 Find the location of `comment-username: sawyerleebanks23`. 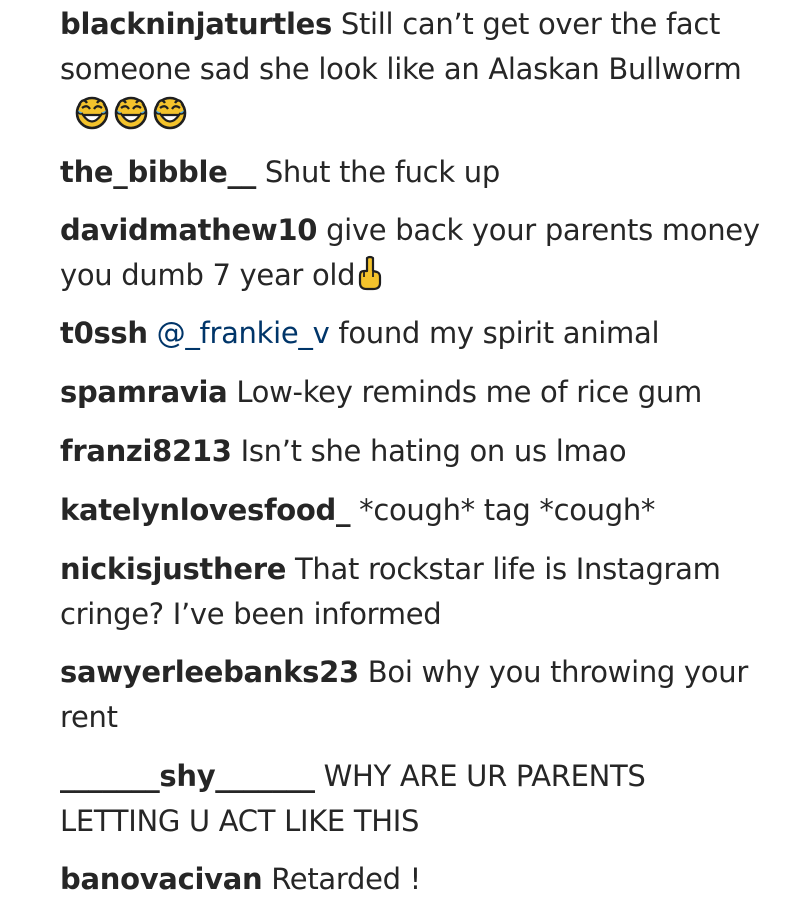

comment-username: sawyerleebanks23 is located at coordinates (209, 672).